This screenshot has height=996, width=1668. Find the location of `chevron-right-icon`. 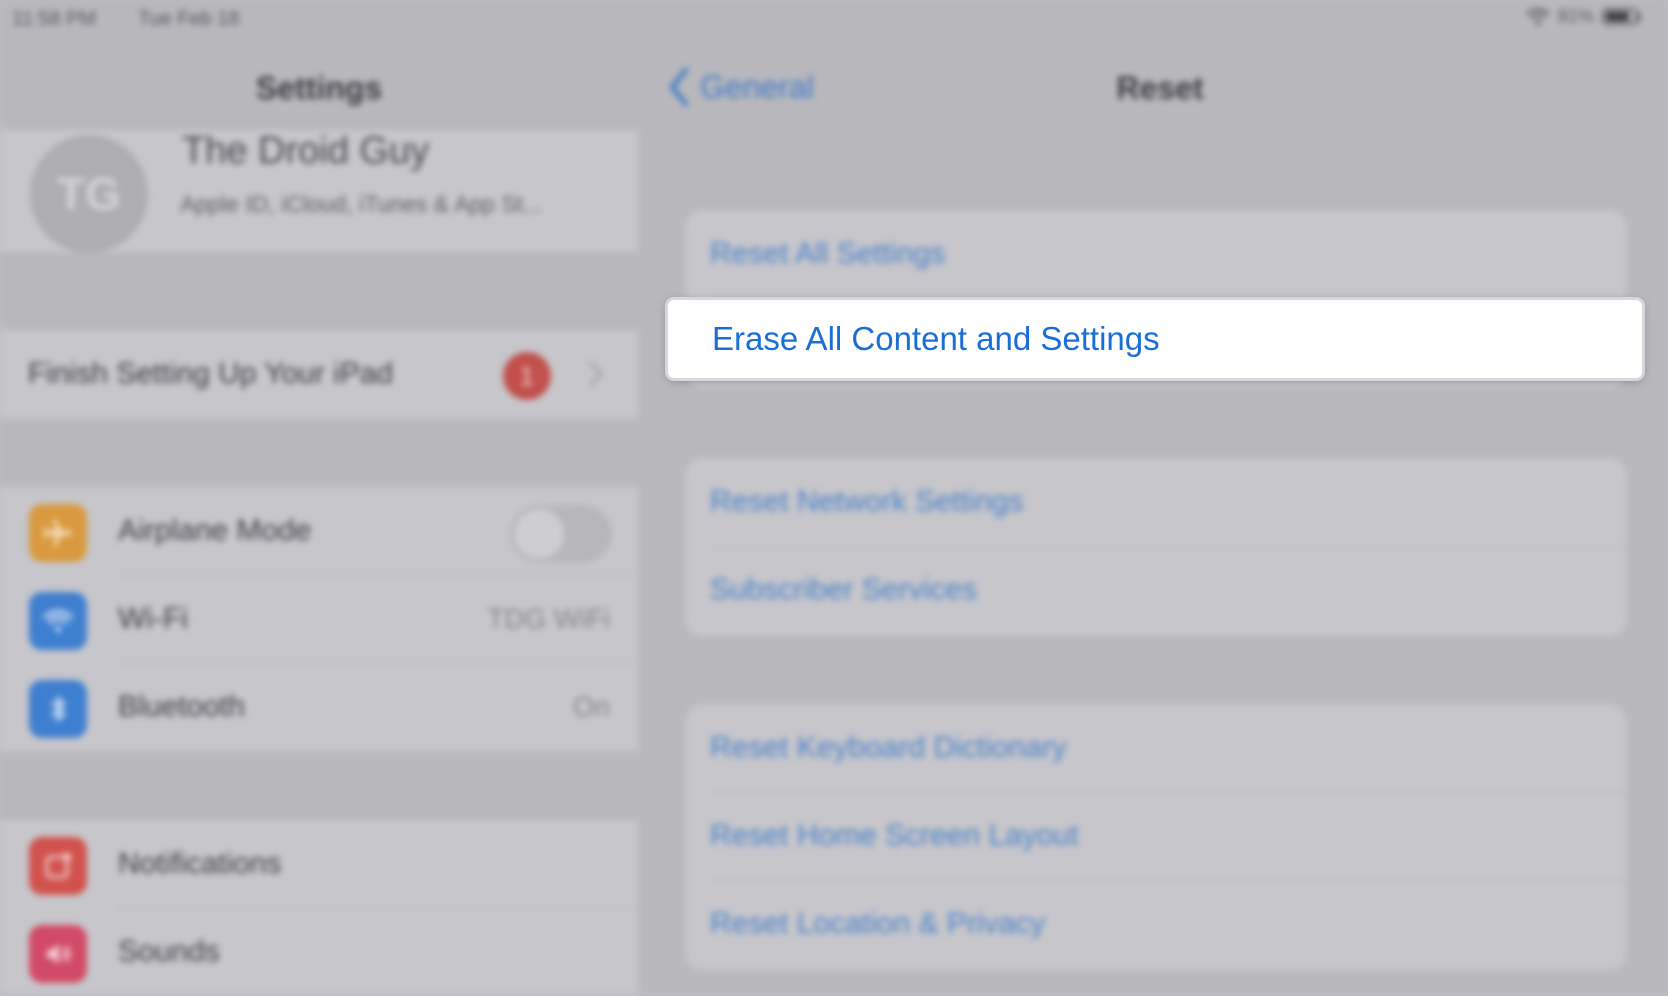

chevron-right-icon is located at coordinates (596, 374).